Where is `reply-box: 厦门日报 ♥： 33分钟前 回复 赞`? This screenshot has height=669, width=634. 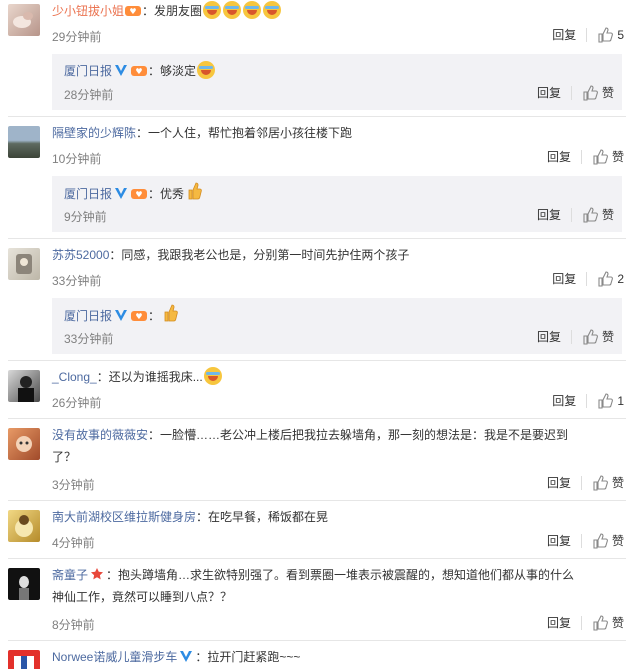
reply-box: 厦门日报 ♥： 33分钟前 回复 赞 is located at coordinates (337, 326).